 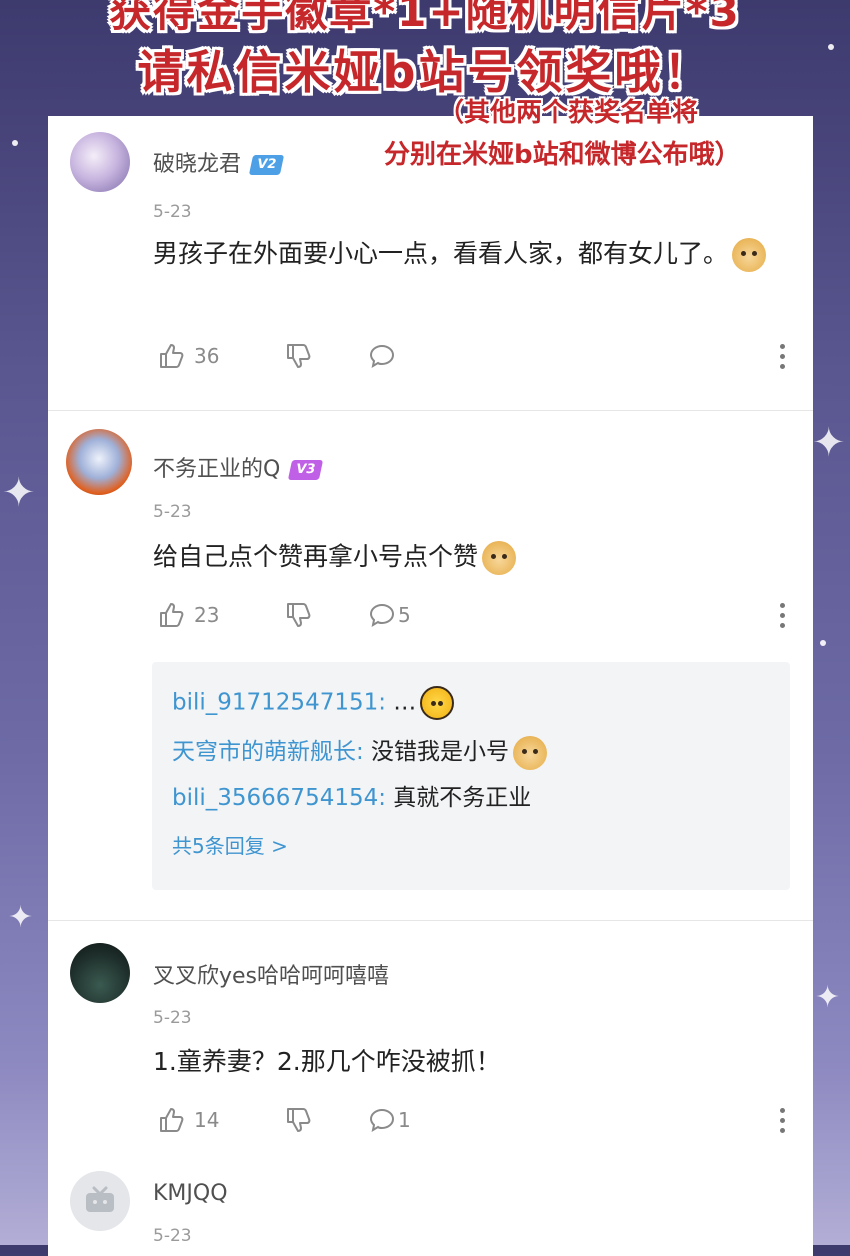 I want to click on banner-claim-line: 请私信米娅b站号领奖哦！, so click(x=425, y=72).